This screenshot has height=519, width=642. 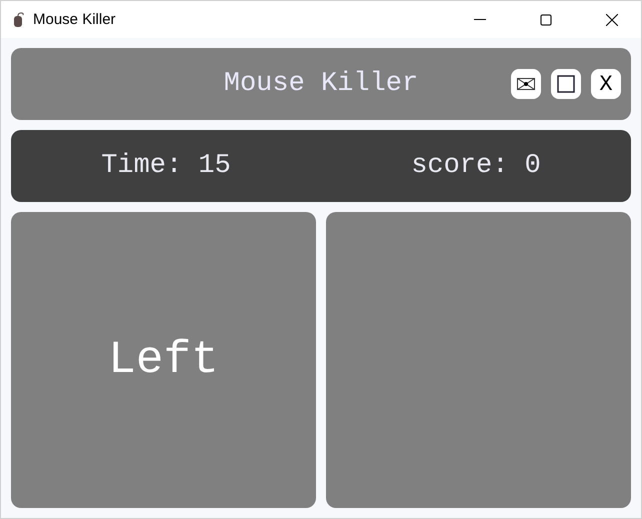 I want to click on close-button: X, so click(x=606, y=84).